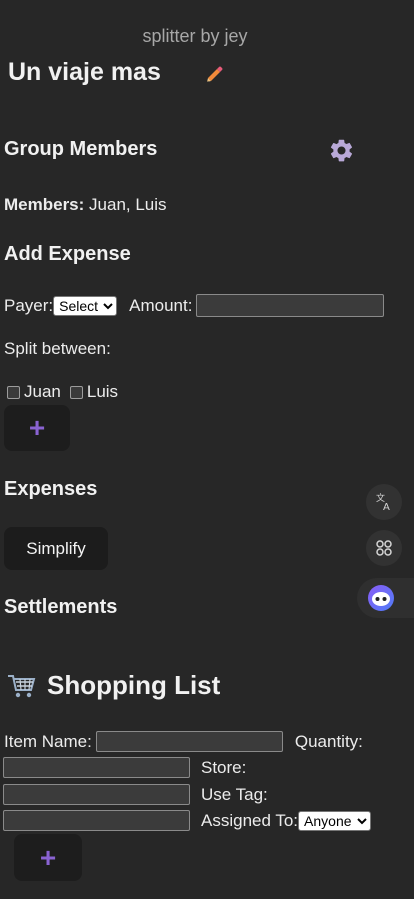 This screenshot has width=414, height=899. I want to click on shopping-row-1: Item Name: Quantity:, so click(183, 741).